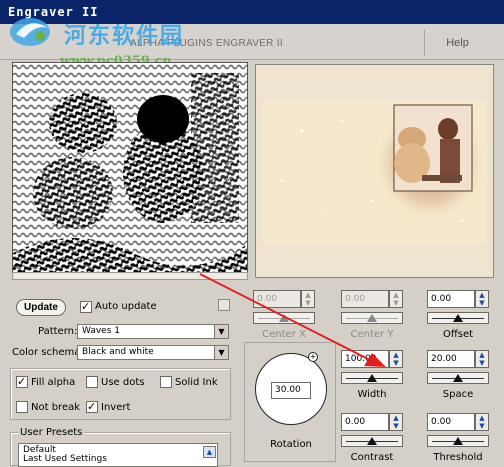 Image resolution: width=504 pixels, height=467 pixels. Describe the element at coordinates (459, 370) in the screenshot. I see `space-spinner: 20.00 ▲ ▼` at that location.